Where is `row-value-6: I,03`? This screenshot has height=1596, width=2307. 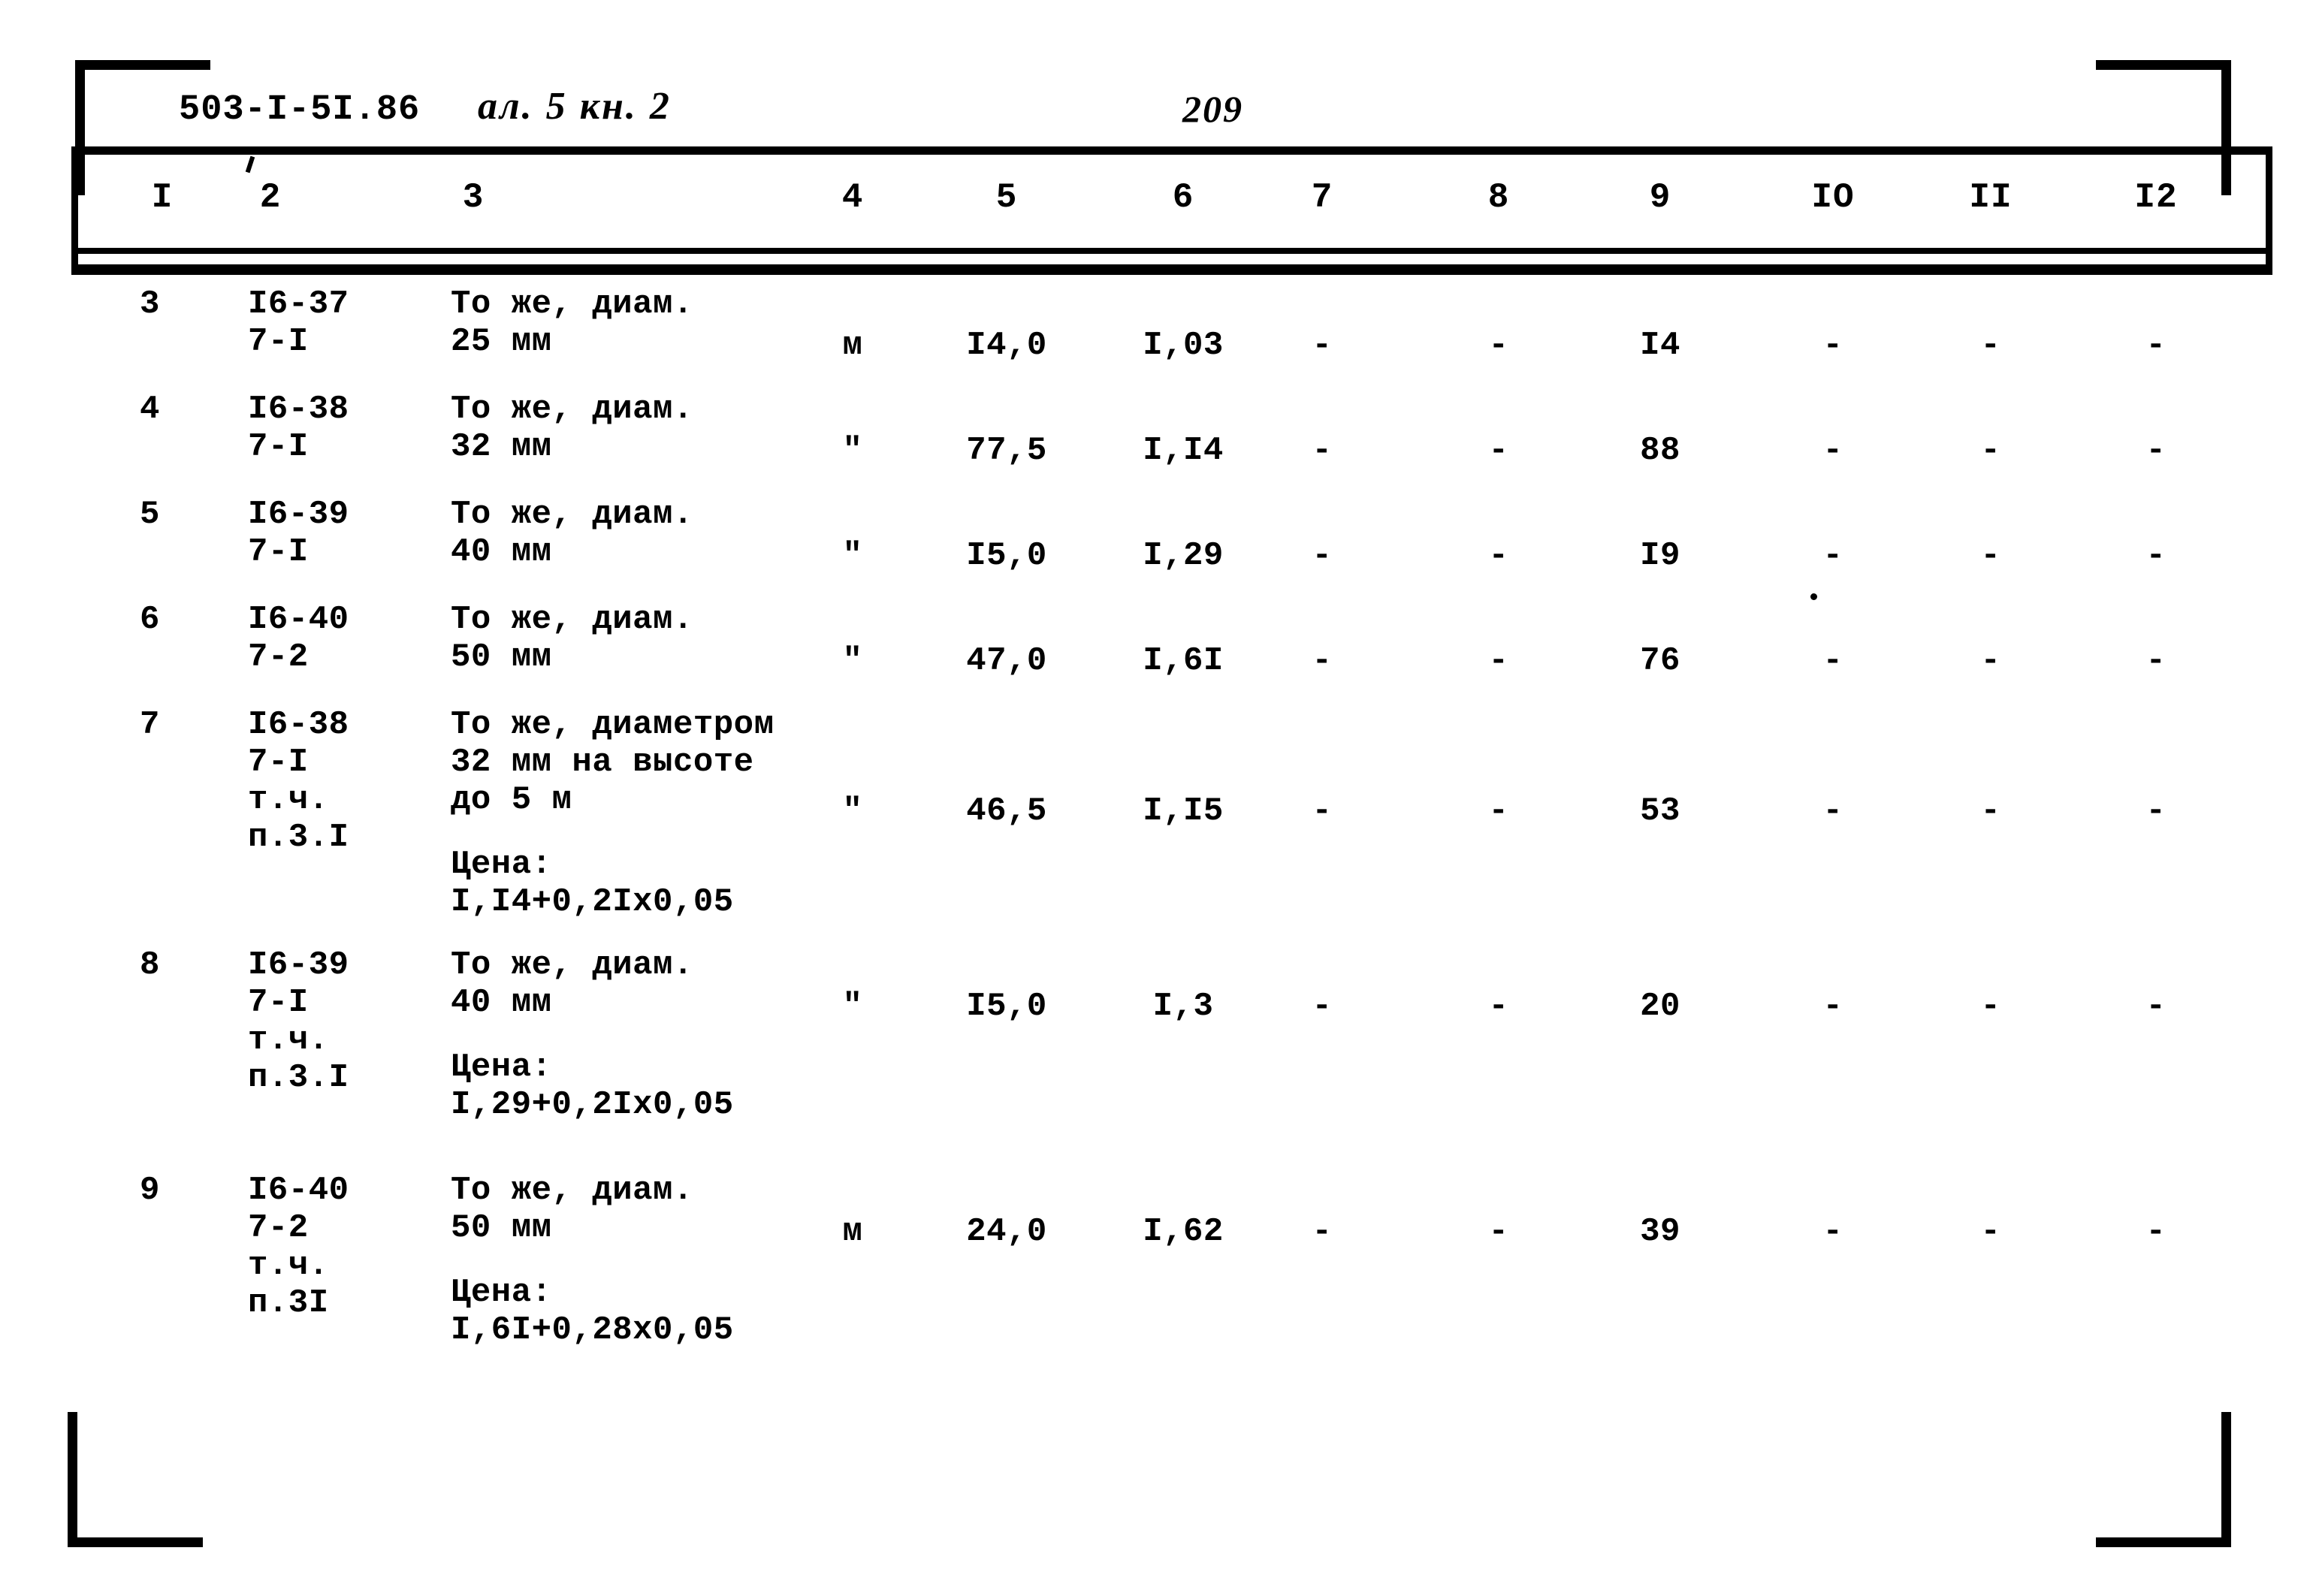 row-value-6: I,03 is located at coordinates (1183, 345).